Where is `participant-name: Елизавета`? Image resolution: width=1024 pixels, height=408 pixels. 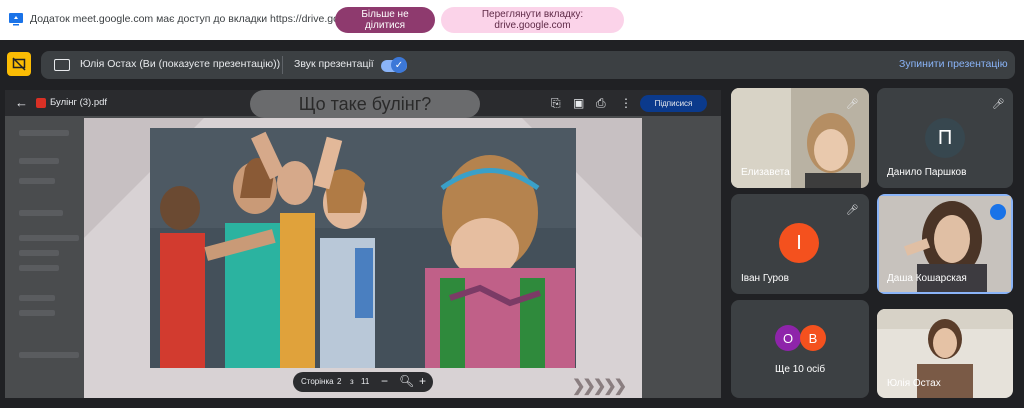 participant-name: Елизавета is located at coordinates (765, 172).